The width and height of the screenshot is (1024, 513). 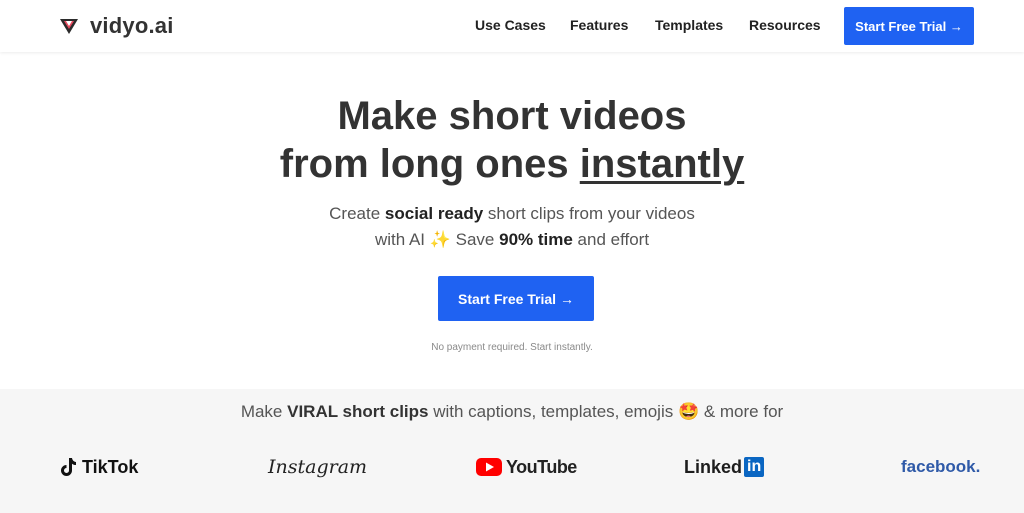 What do you see at coordinates (785, 25) in the screenshot?
I see `nav-resources: Resources` at bounding box center [785, 25].